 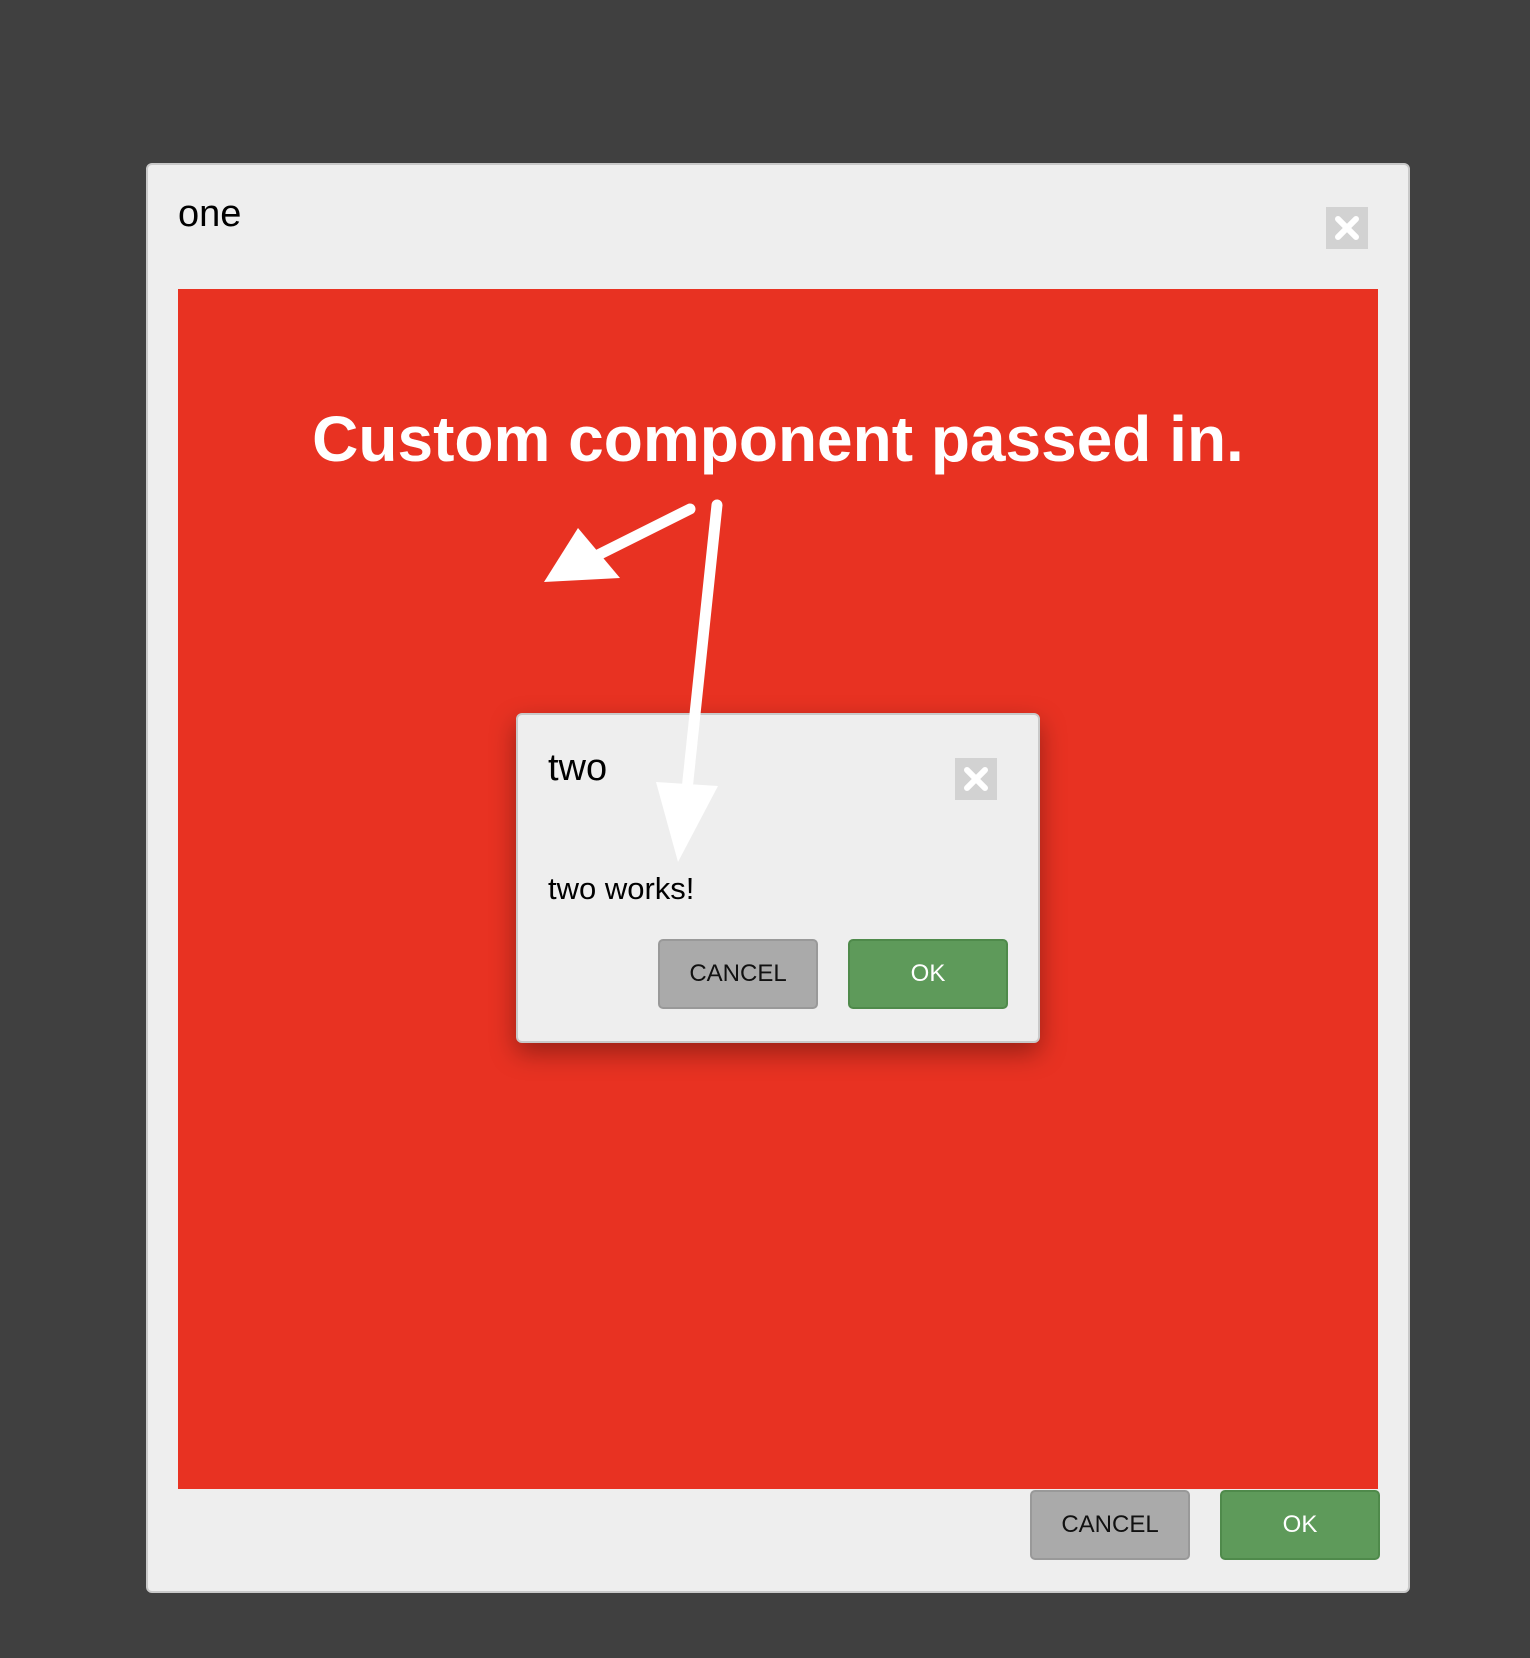 What do you see at coordinates (210, 214) in the screenshot?
I see `dialog-one-title: one` at bounding box center [210, 214].